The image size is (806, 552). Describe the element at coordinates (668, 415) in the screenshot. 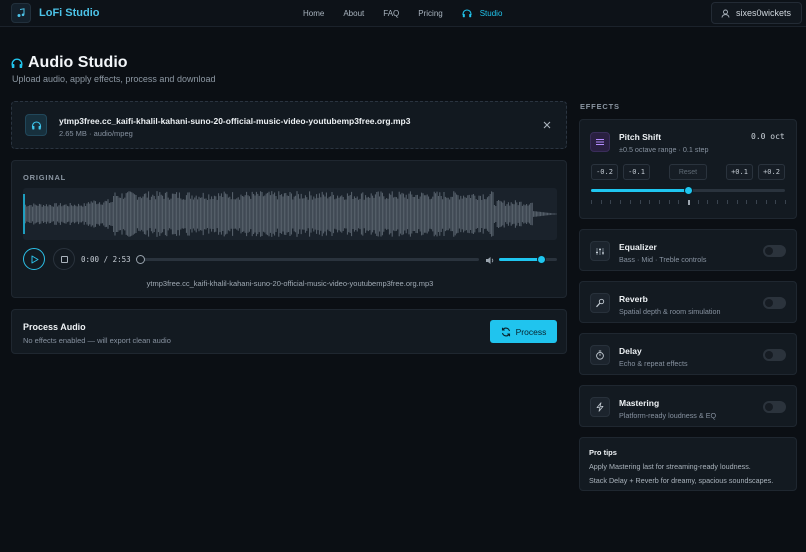

I see `mastering-subtitle: Platform-ready loudness & EQ` at that location.